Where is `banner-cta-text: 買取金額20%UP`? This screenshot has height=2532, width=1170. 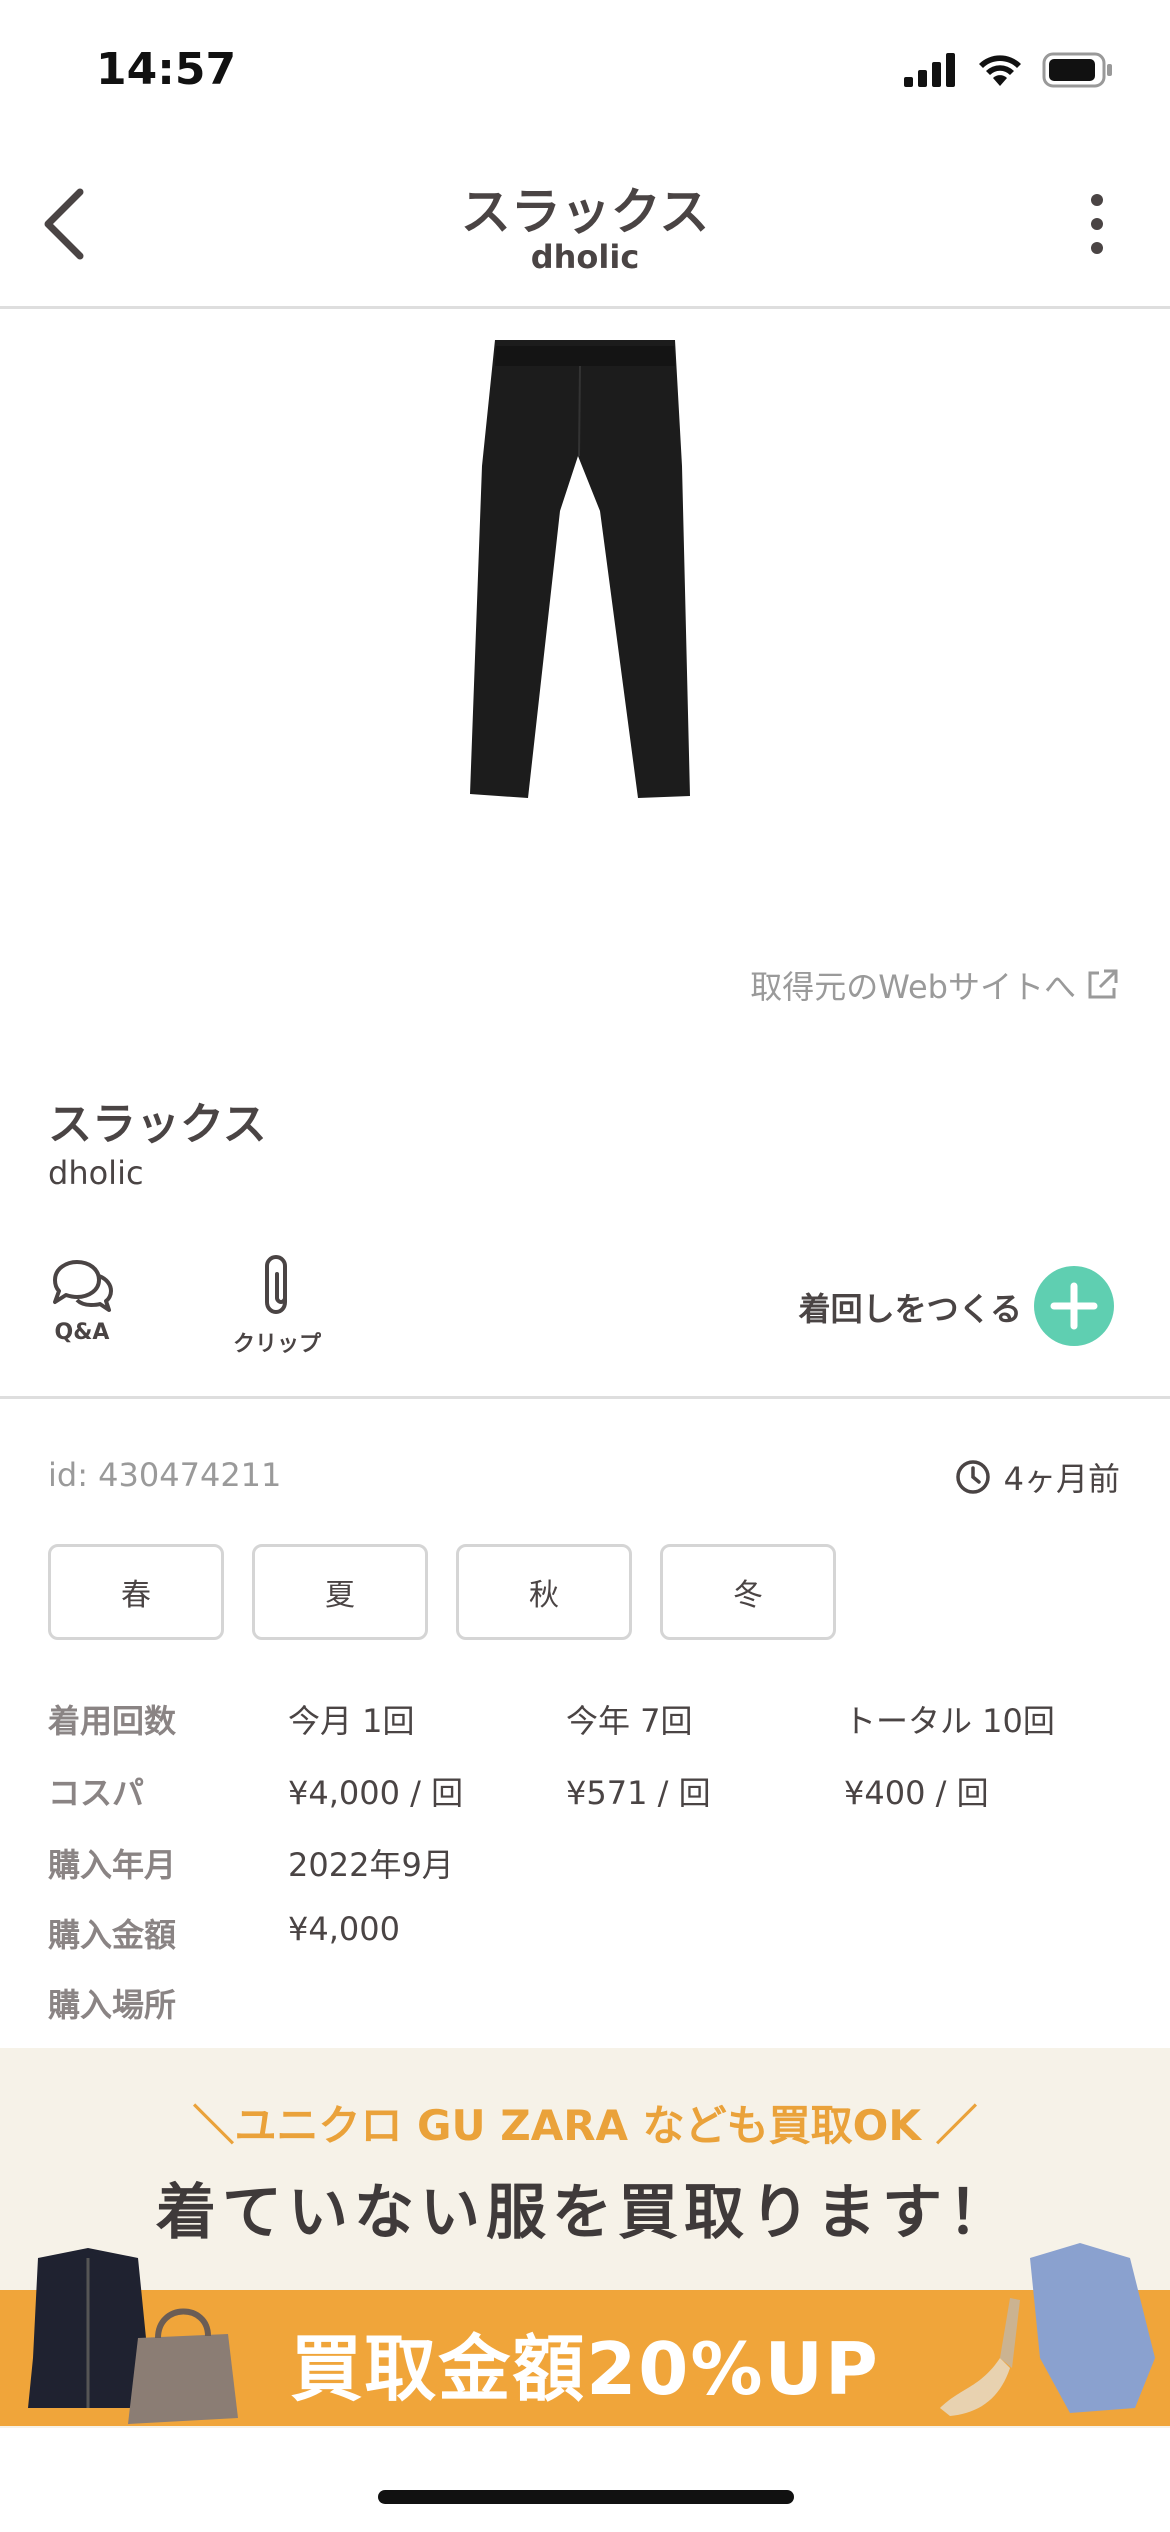
banner-cta-text: 買取金額20%UP is located at coordinates (585, 2369).